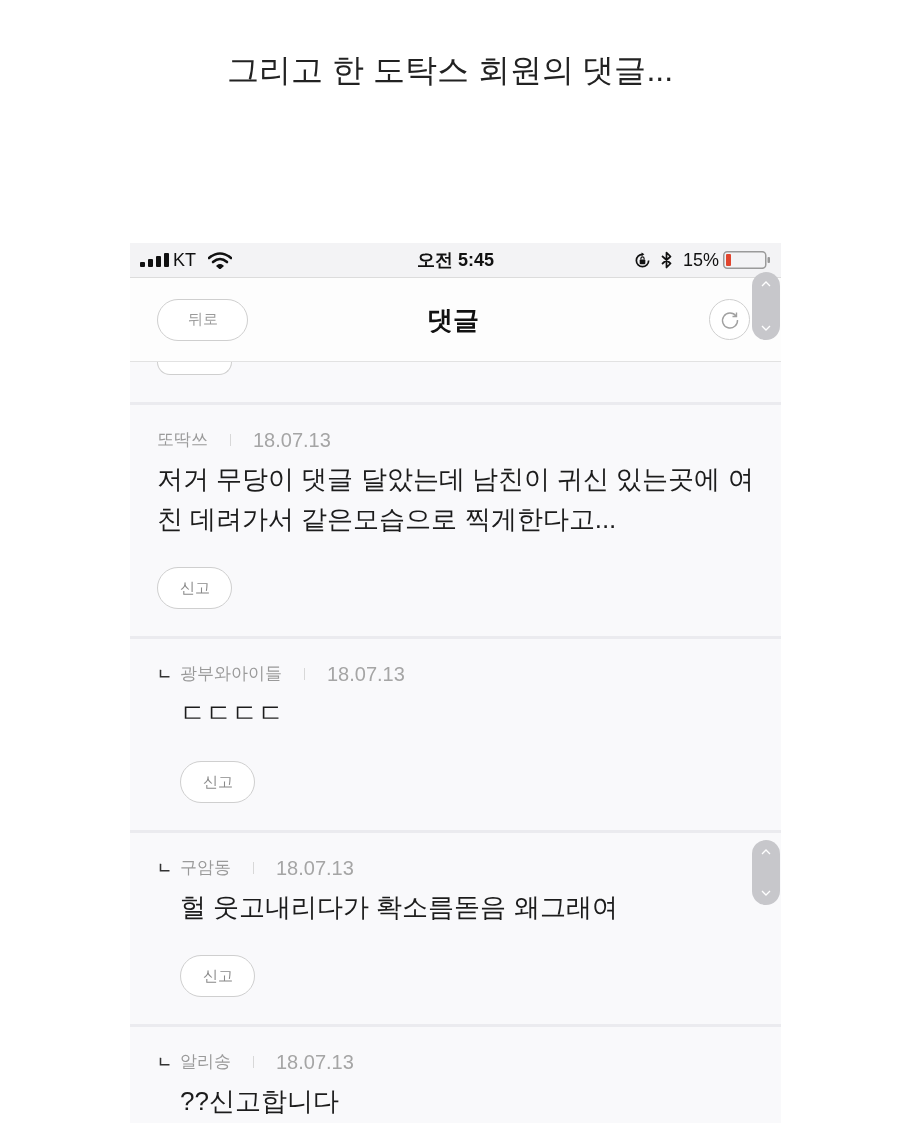 The image size is (900, 1123). What do you see at coordinates (700, 260) in the screenshot?
I see `battery-percent: 15%` at bounding box center [700, 260].